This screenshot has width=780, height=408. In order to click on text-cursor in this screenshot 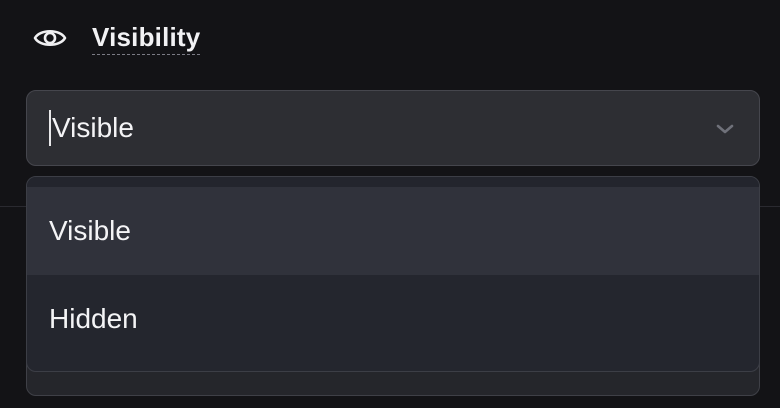, I will do `click(50, 128)`.